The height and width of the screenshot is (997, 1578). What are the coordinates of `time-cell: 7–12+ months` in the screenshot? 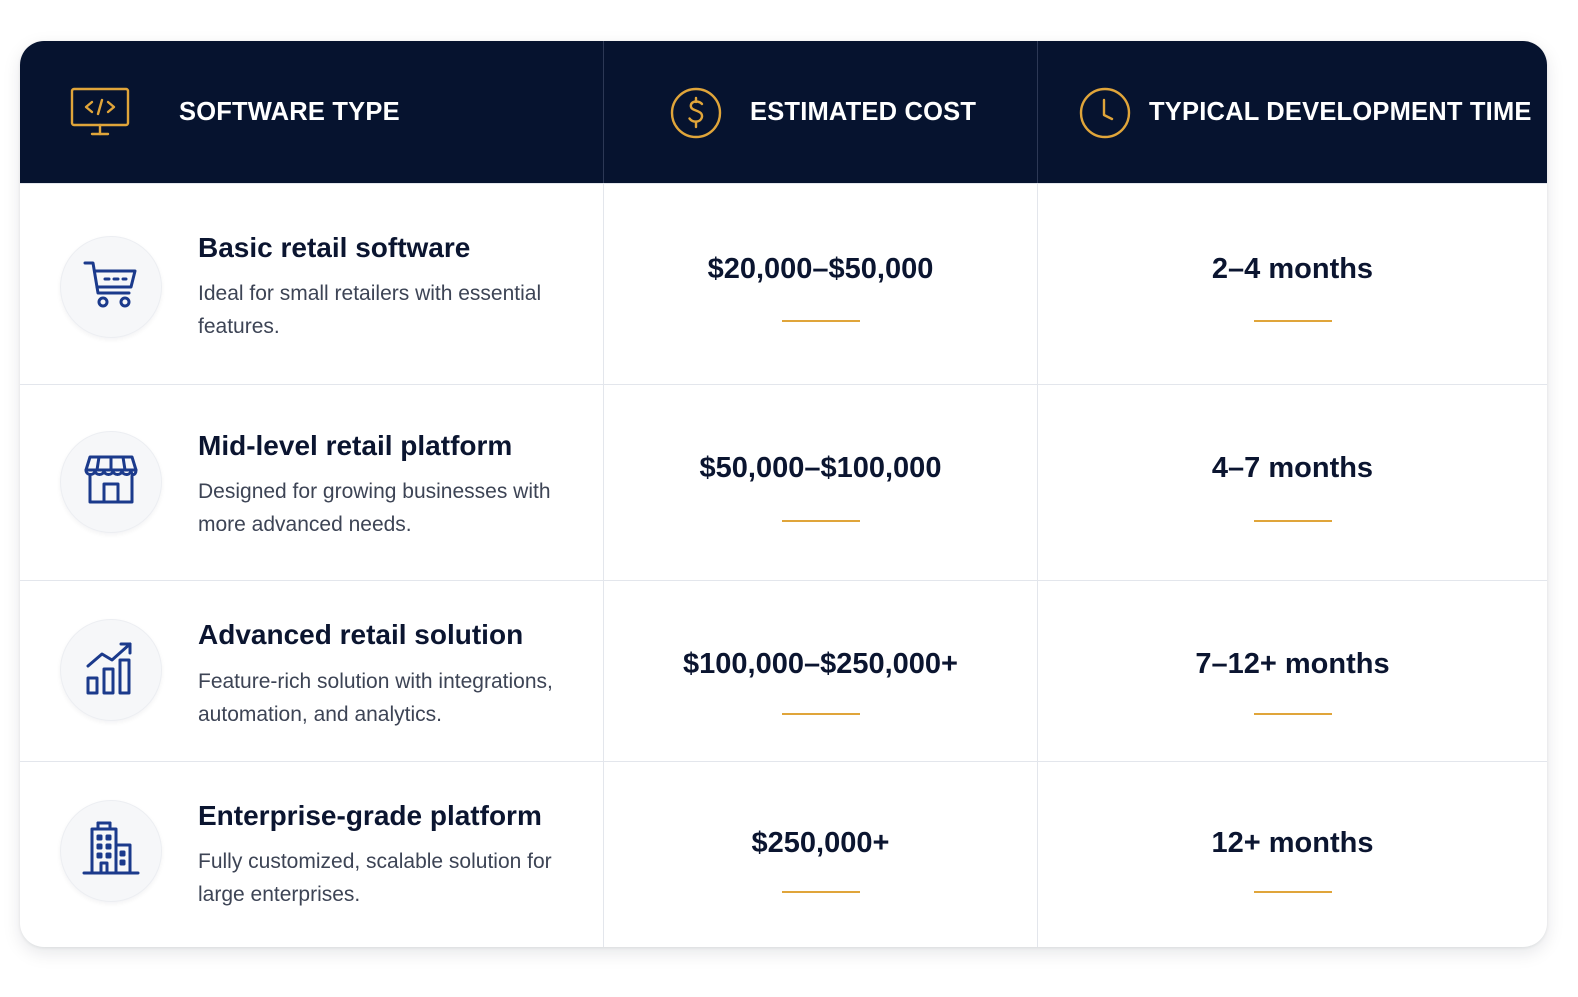 It's located at (1292, 671).